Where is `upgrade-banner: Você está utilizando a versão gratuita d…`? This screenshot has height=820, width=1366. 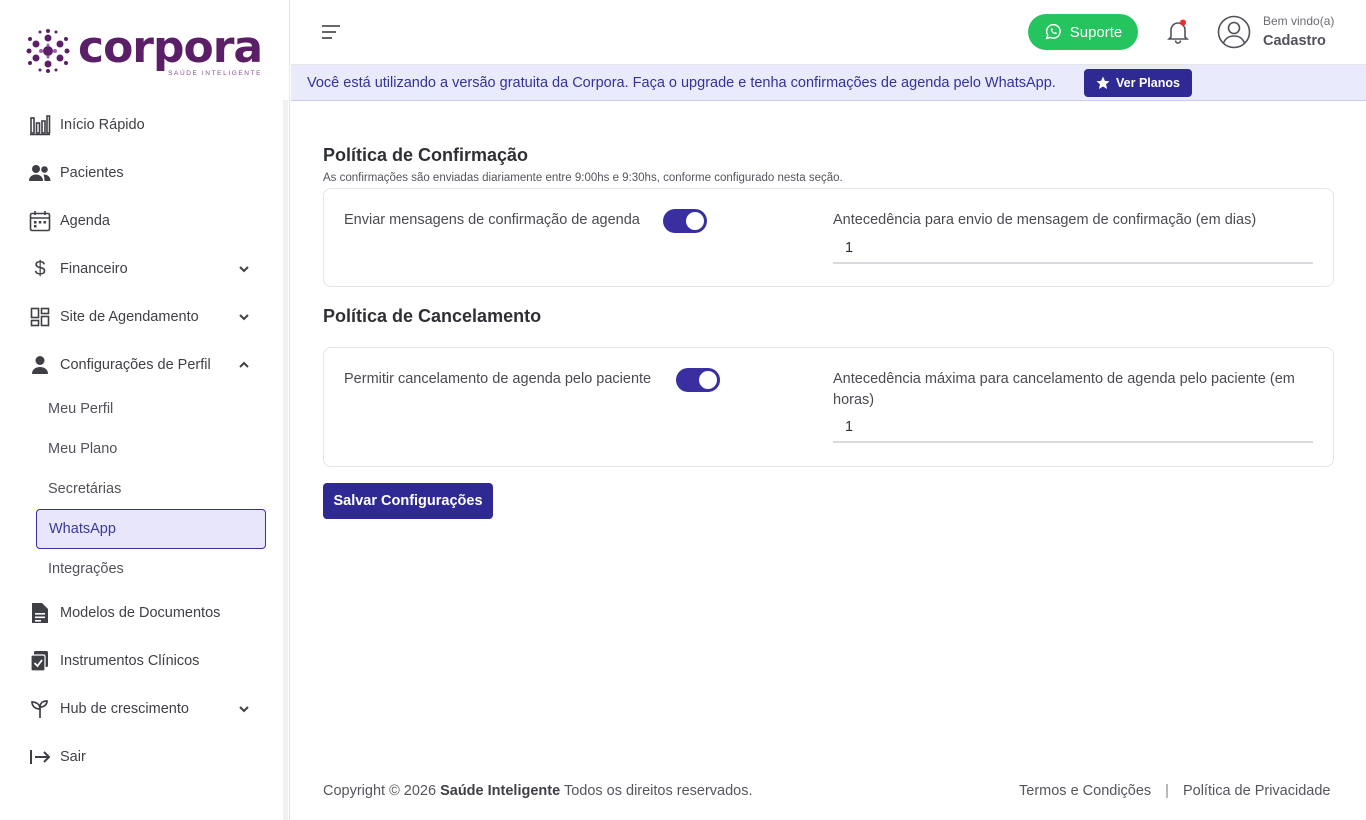 upgrade-banner: Você está utilizando a versão gratuita d… is located at coordinates (828, 83).